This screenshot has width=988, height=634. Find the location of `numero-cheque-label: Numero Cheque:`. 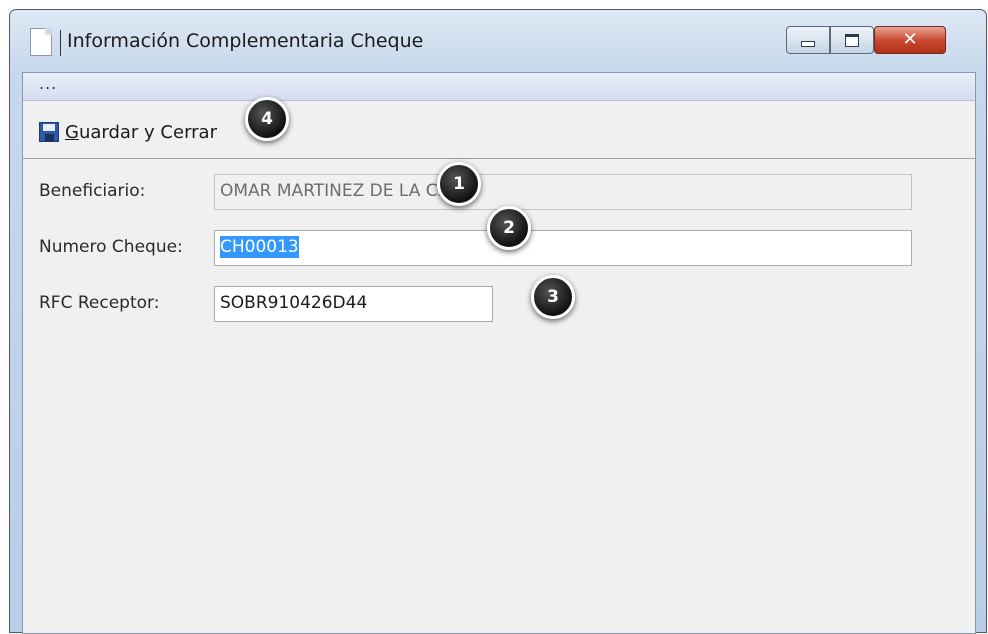

numero-cheque-label: Numero Cheque: is located at coordinates (111, 247).